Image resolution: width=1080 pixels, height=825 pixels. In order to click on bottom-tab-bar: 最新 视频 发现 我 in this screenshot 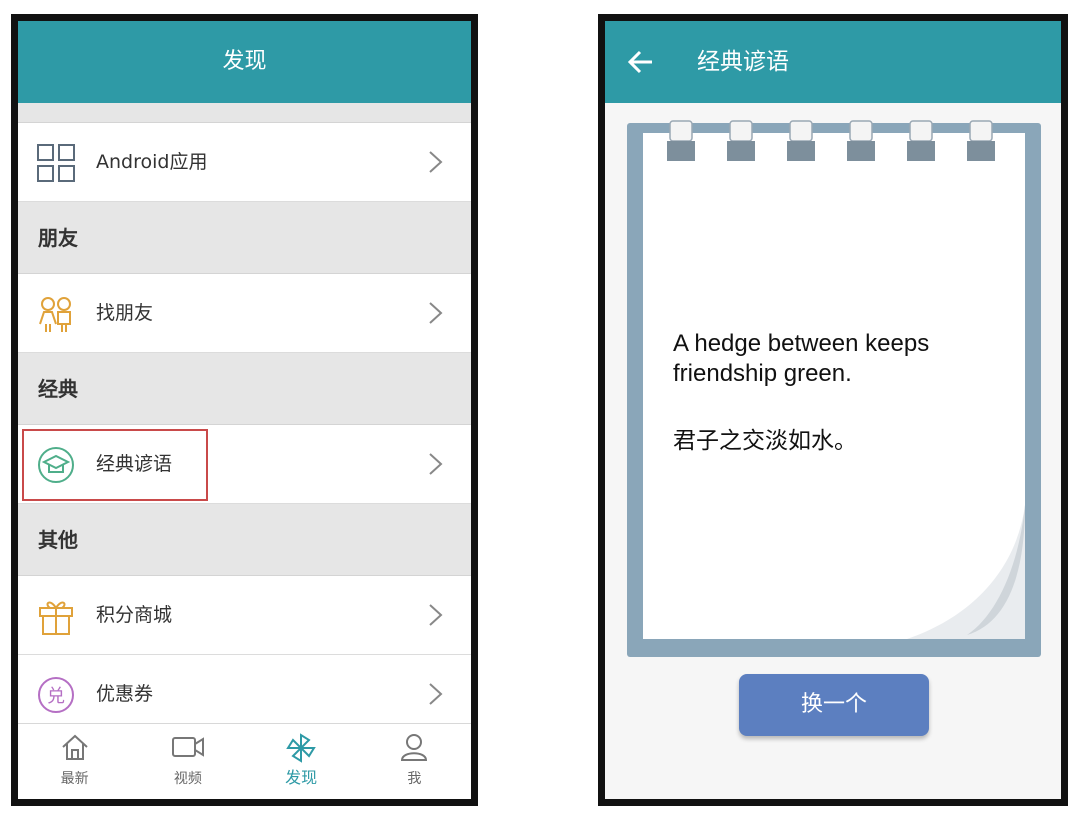, I will do `click(244, 761)`.